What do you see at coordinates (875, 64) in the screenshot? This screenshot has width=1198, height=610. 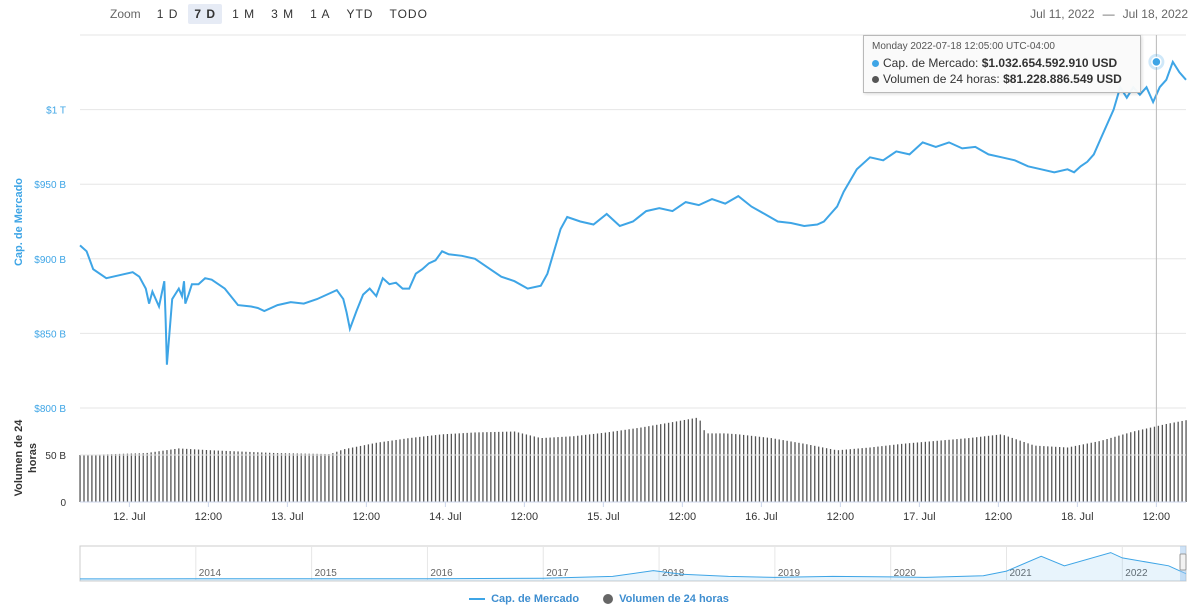 I see `market-cap-dot-icon` at bounding box center [875, 64].